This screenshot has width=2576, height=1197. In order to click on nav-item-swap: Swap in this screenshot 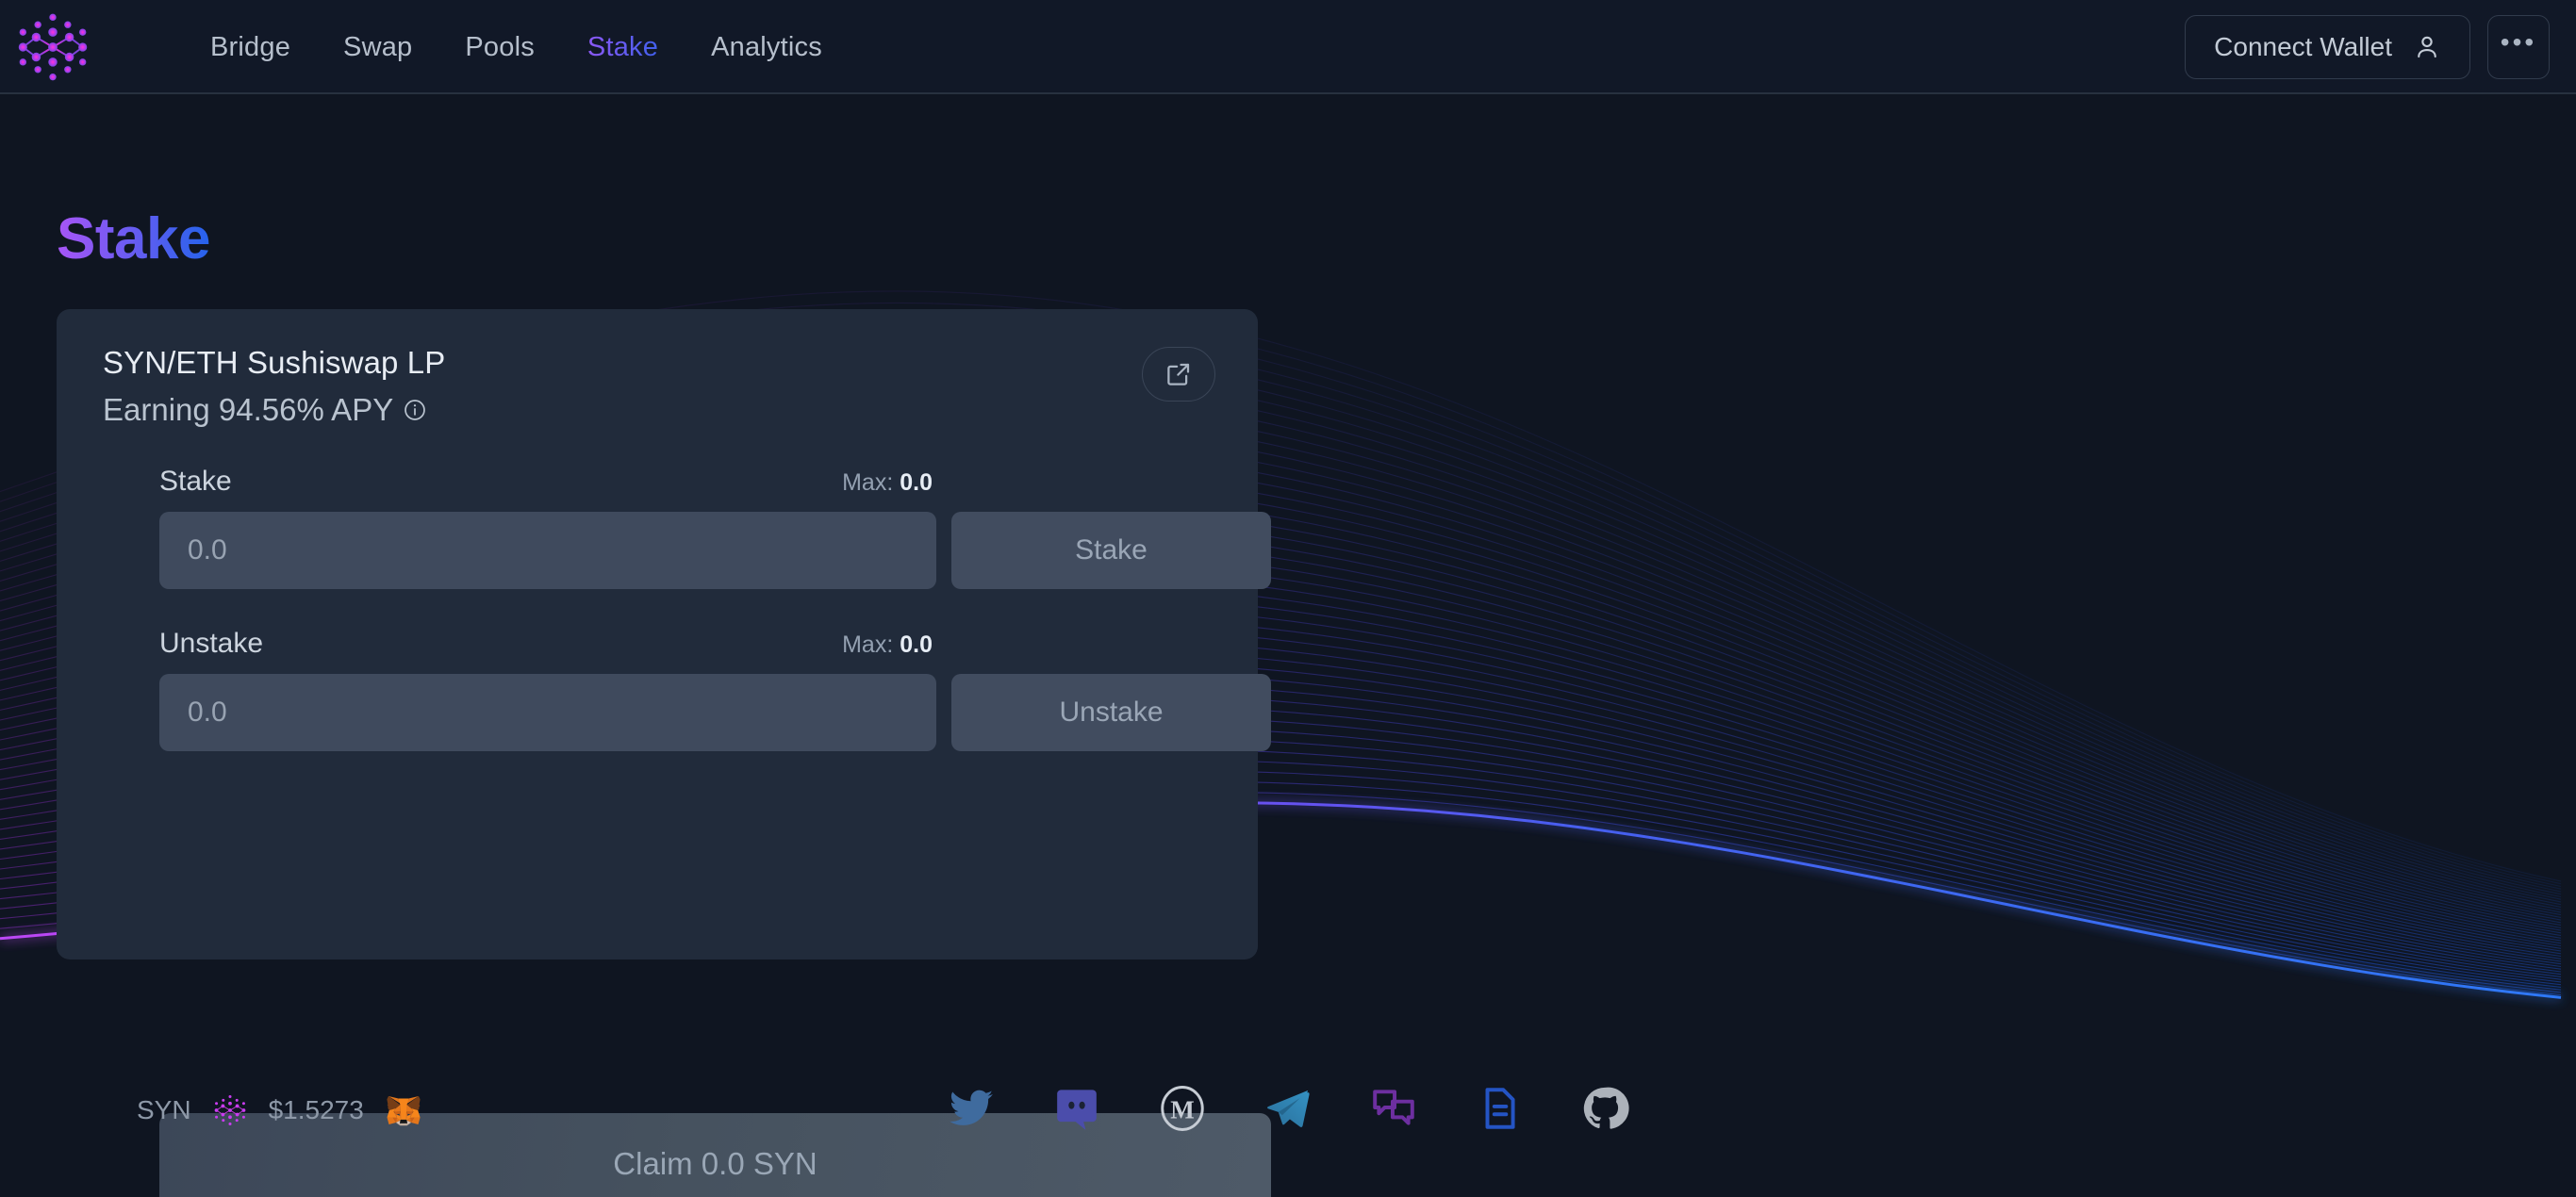, I will do `click(377, 48)`.